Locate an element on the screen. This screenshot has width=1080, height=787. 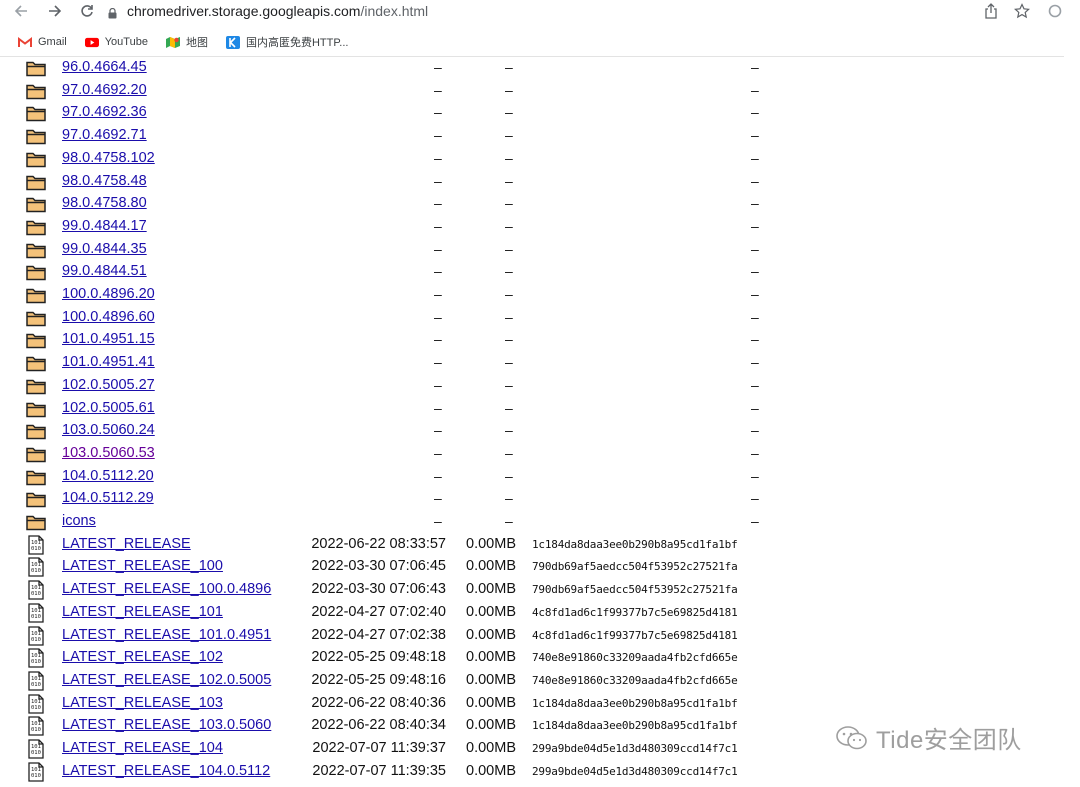
bookmark-star-icon is located at coordinates (1022, 11).